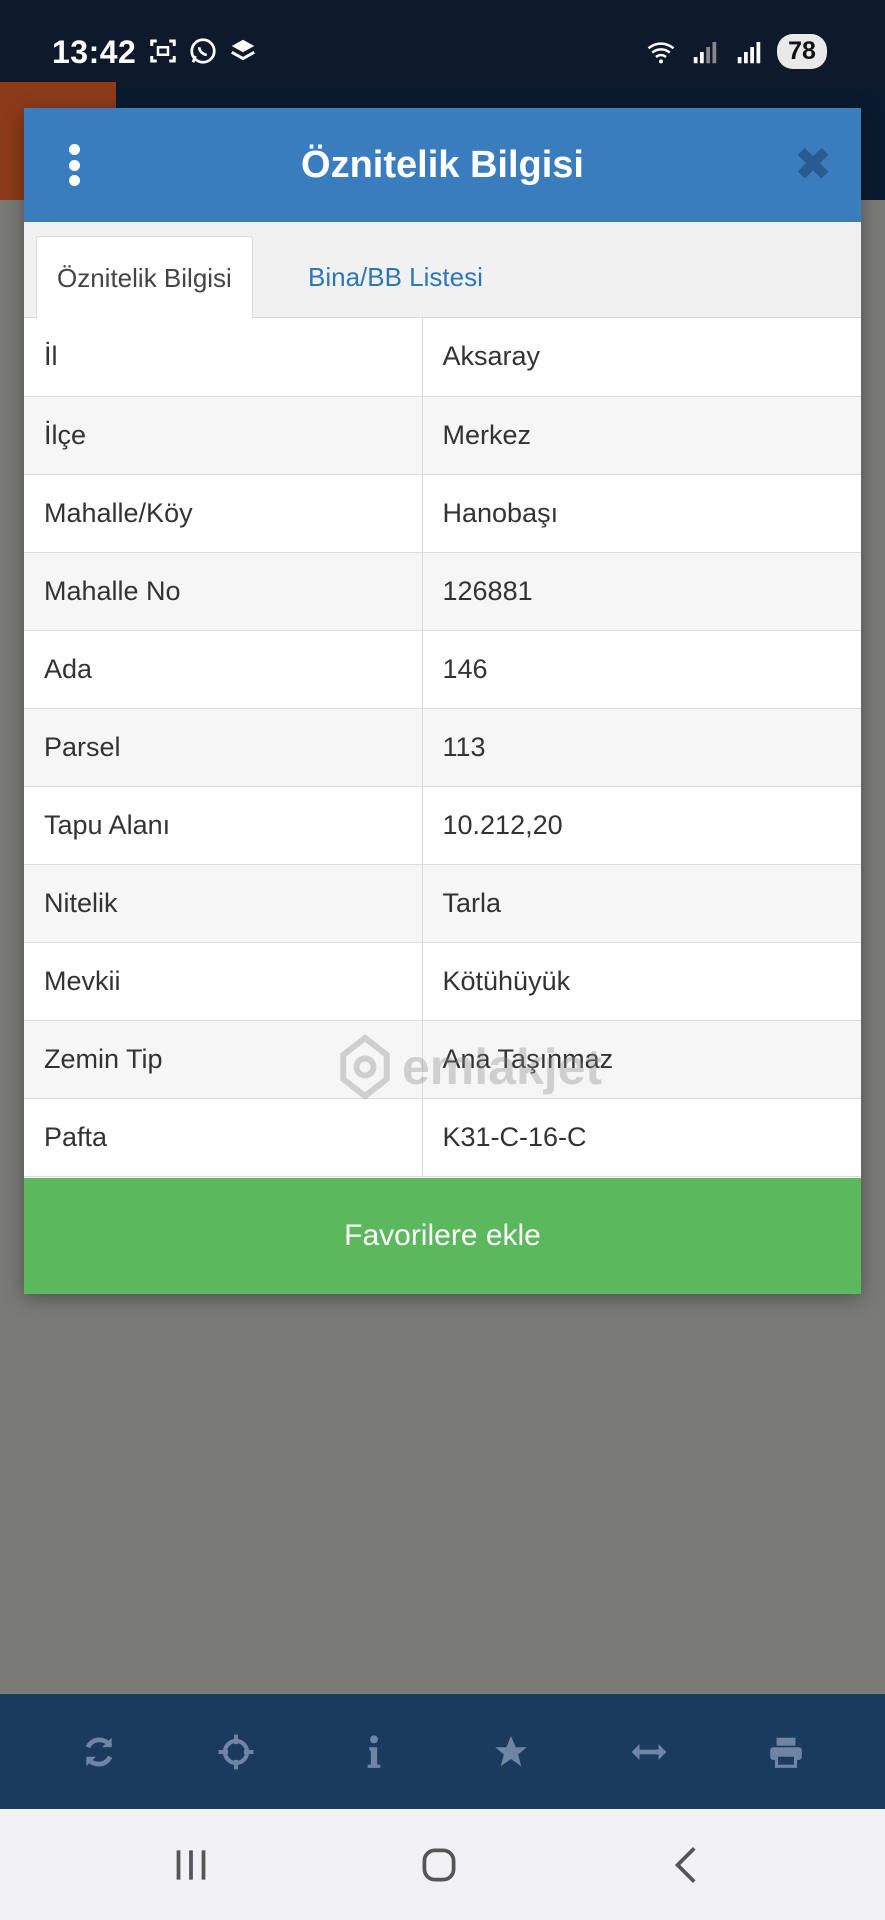 The width and height of the screenshot is (885, 1920). What do you see at coordinates (685, 1865) in the screenshot?
I see `back-icon` at bounding box center [685, 1865].